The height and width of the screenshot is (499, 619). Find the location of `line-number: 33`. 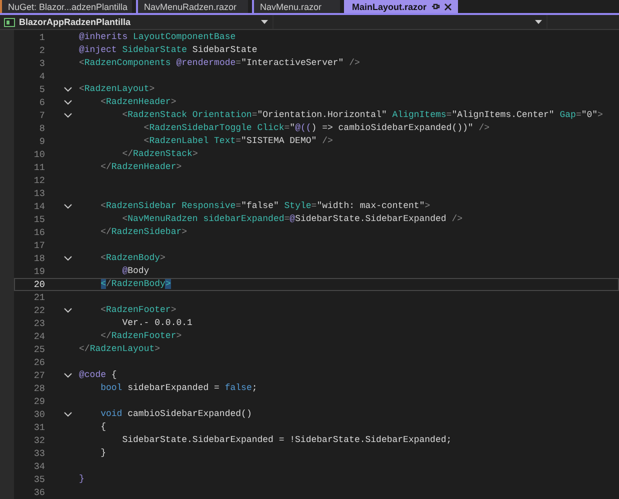

line-number: 33 is located at coordinates (38, 453).